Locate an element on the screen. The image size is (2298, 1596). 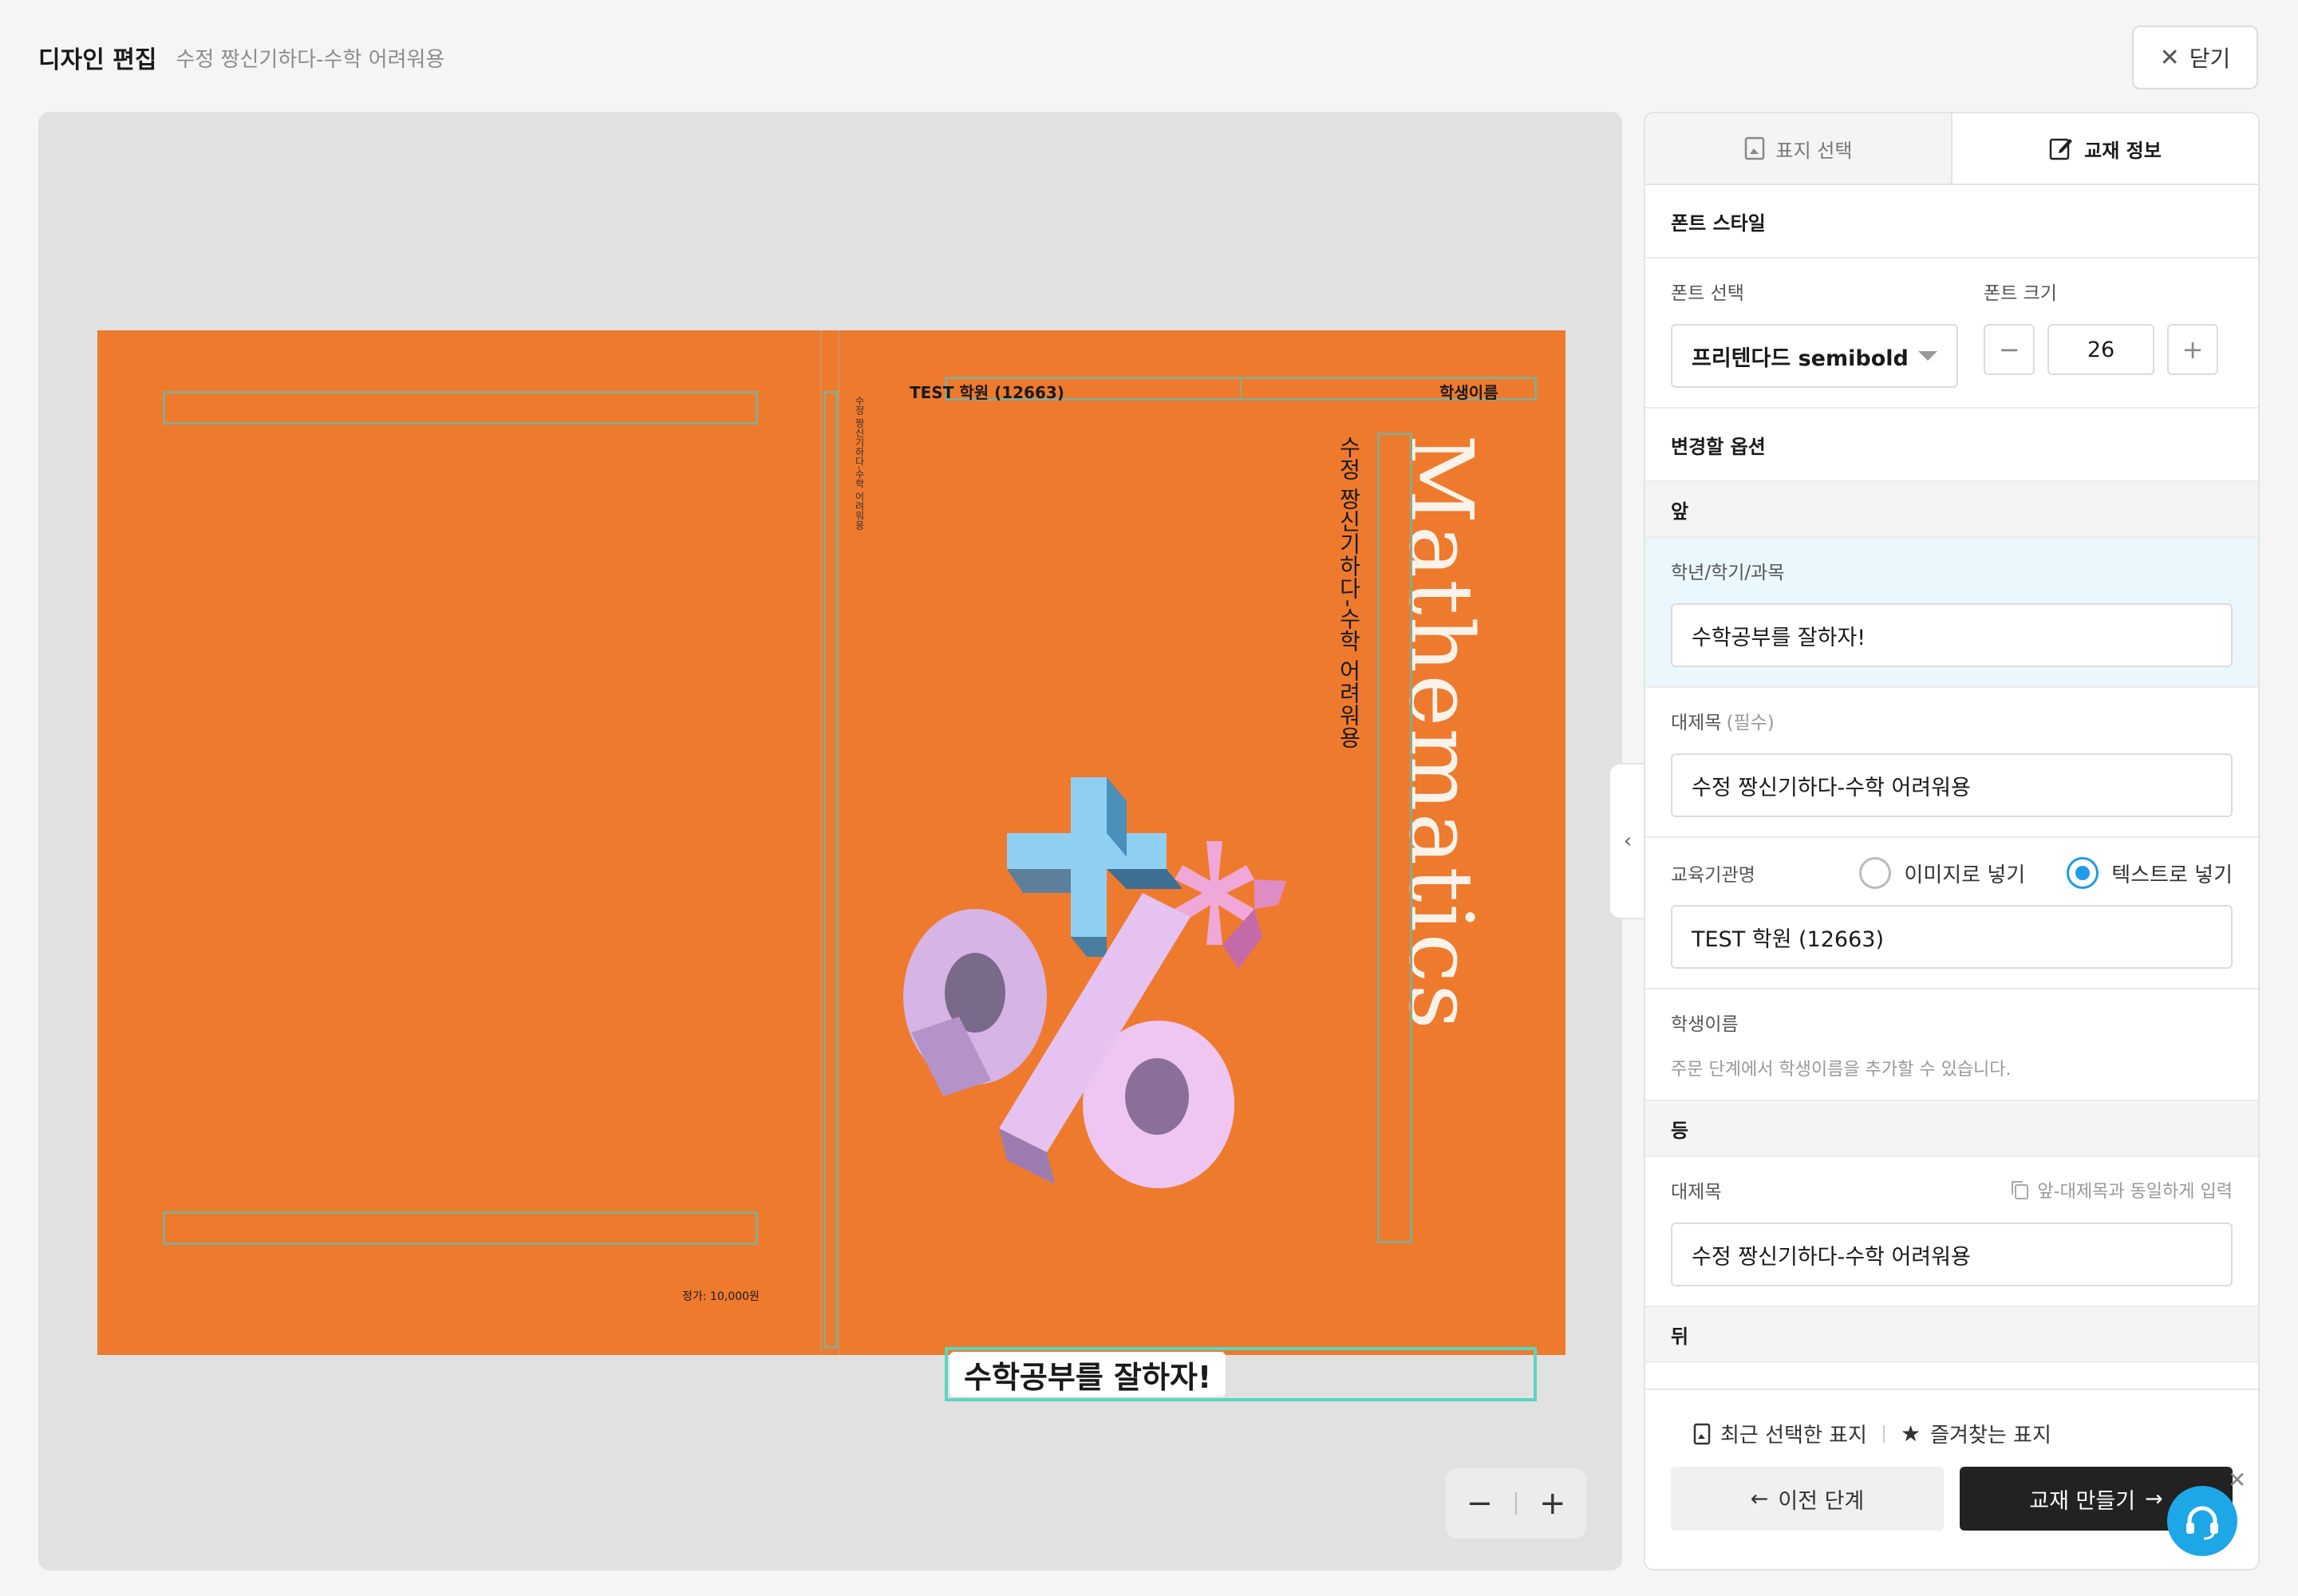
font-select: 프리텐다드 semibold is located at coordinates (1815, 356).